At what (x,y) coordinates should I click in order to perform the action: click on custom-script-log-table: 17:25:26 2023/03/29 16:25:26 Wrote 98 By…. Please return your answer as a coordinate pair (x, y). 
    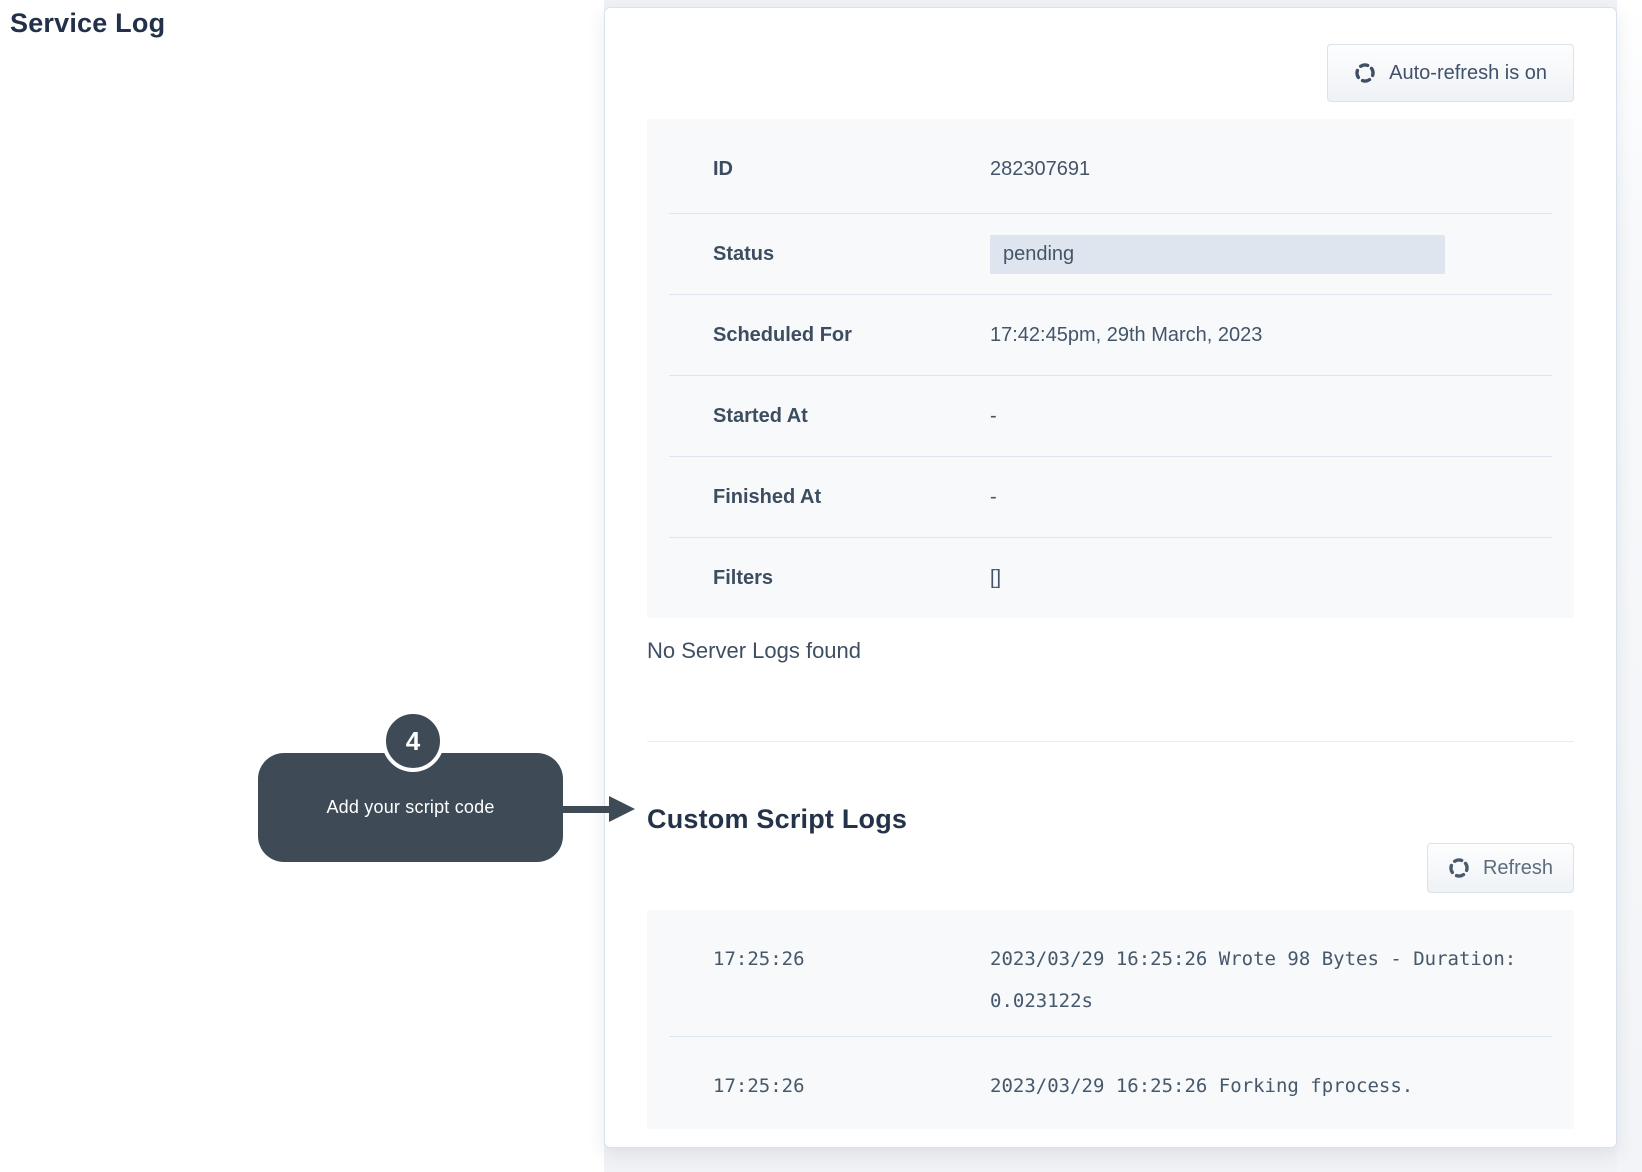
    Looking at the image, I should click on (1110, 1019).